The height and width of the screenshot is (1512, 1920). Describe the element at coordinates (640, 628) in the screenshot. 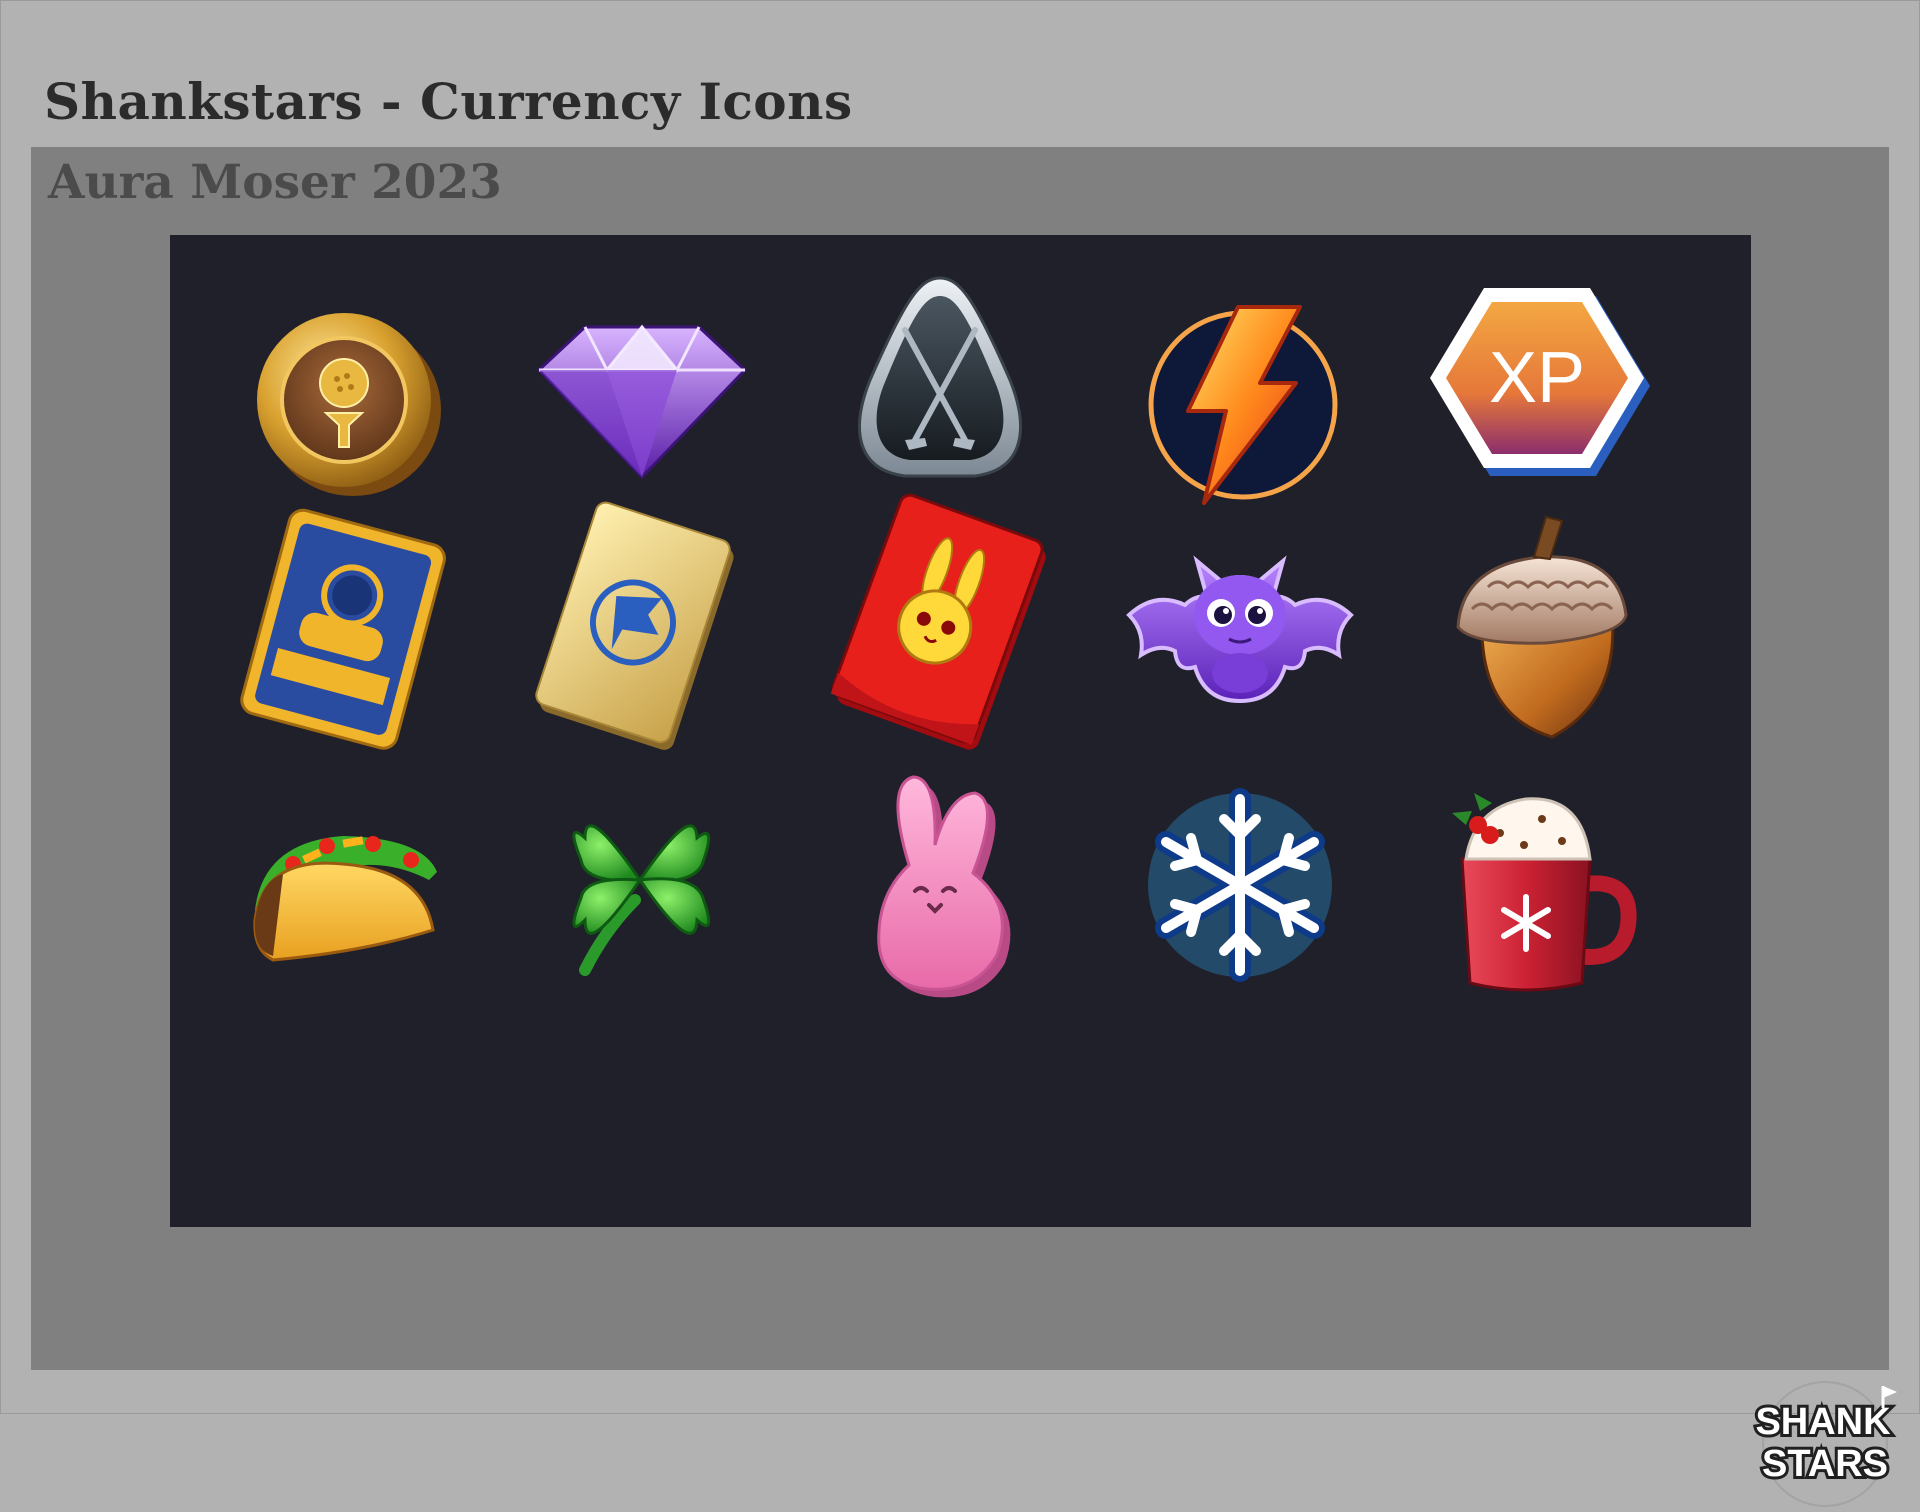

I see `golden-ticket-icon` at that location.